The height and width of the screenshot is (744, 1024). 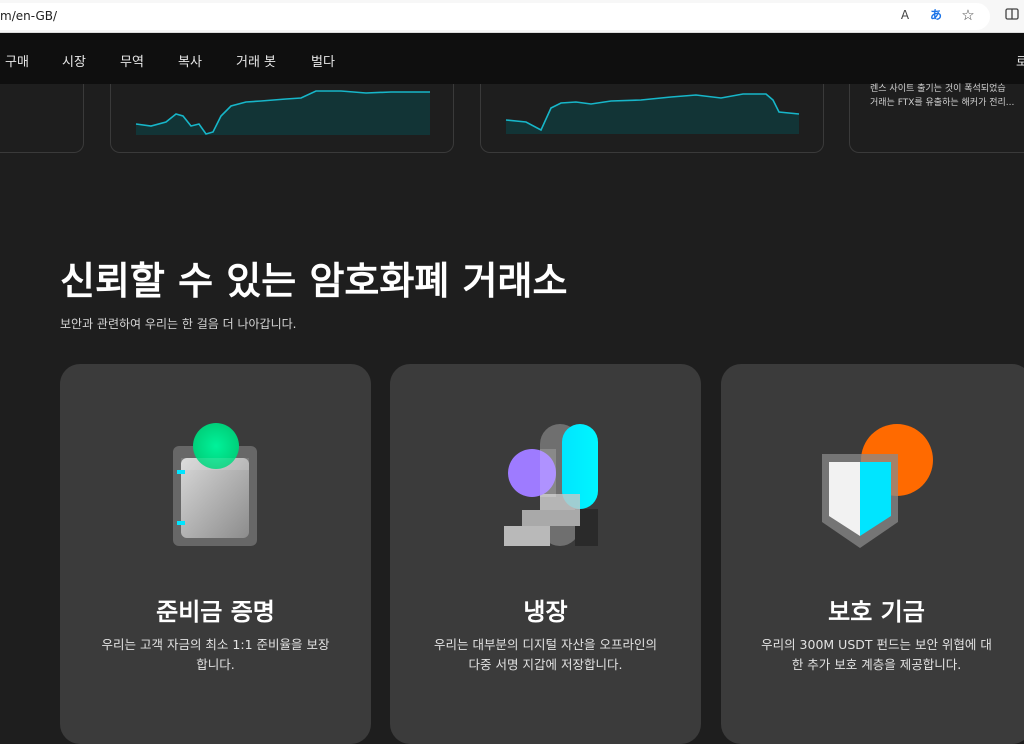 I want to click on feature-description-line: 합니다., so click(x=215, y=664).